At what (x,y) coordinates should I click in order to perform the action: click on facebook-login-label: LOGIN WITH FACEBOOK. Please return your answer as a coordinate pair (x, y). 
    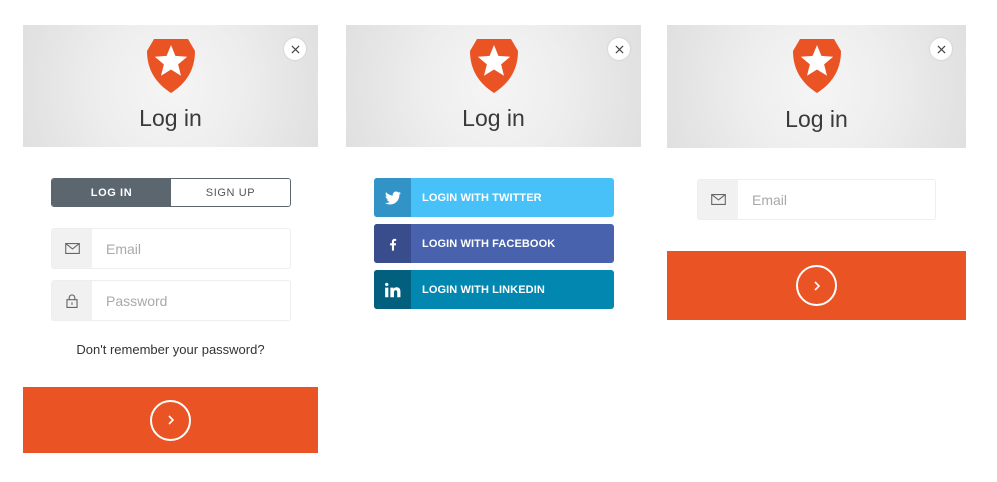
    Looking at the image, I should click on (483, 244).